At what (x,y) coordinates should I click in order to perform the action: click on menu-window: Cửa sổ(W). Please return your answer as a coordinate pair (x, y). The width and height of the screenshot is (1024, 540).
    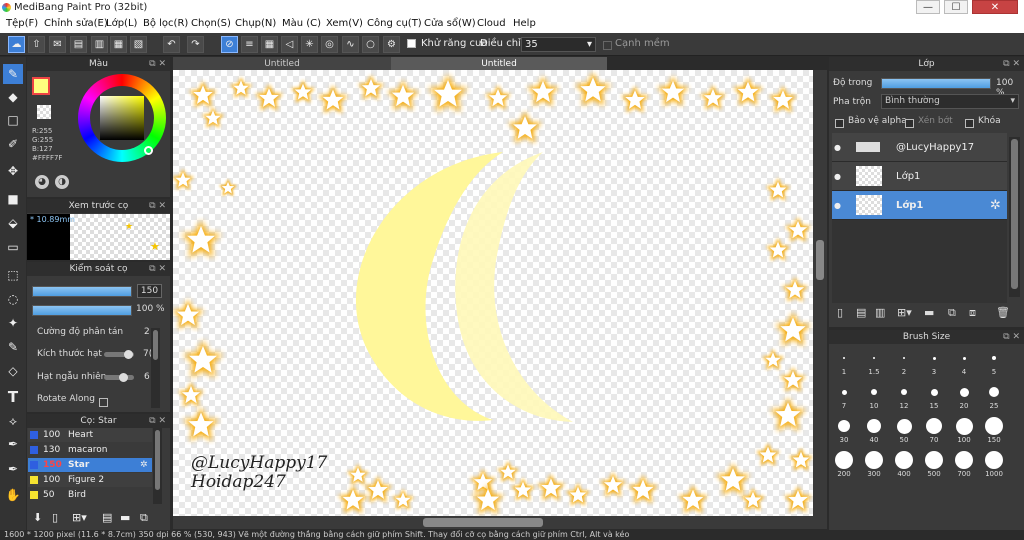
    Looking at the image, I should click on (450, 23).